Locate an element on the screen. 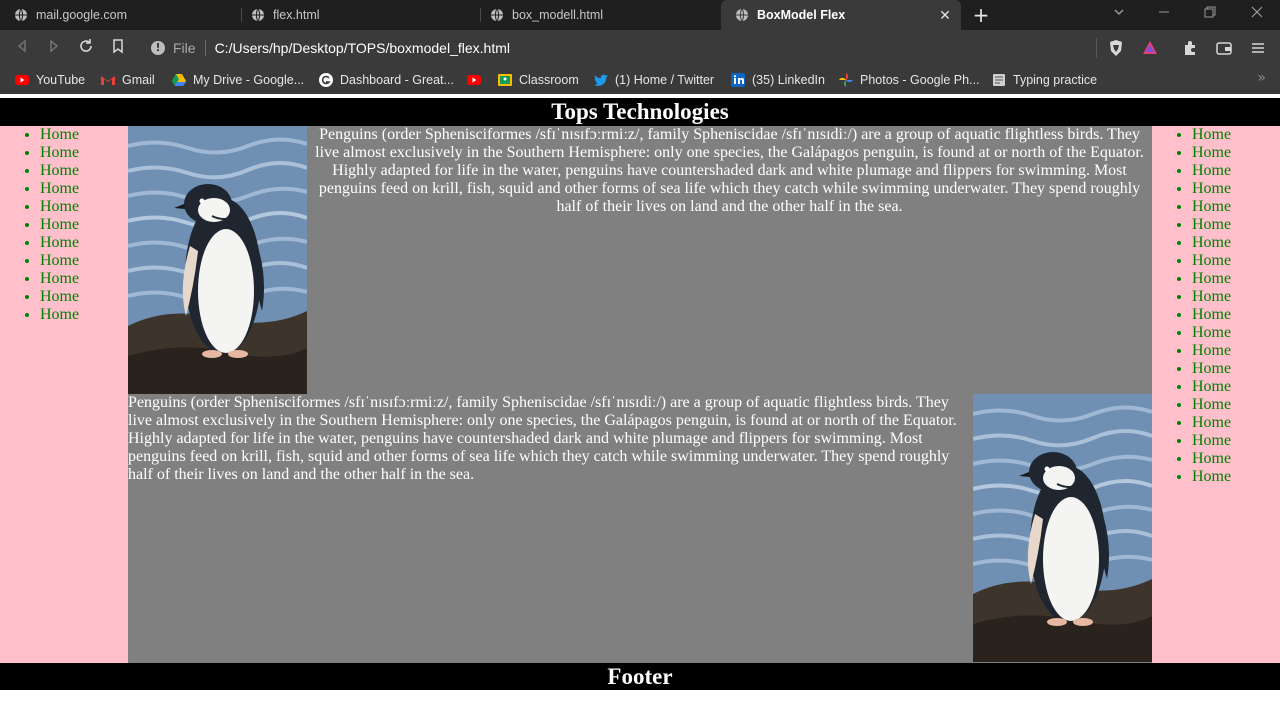 The image size is (1280, 720). tab-boxmodel-flex: BoxModel Flex ✕ is located at coordinates (841, 15).